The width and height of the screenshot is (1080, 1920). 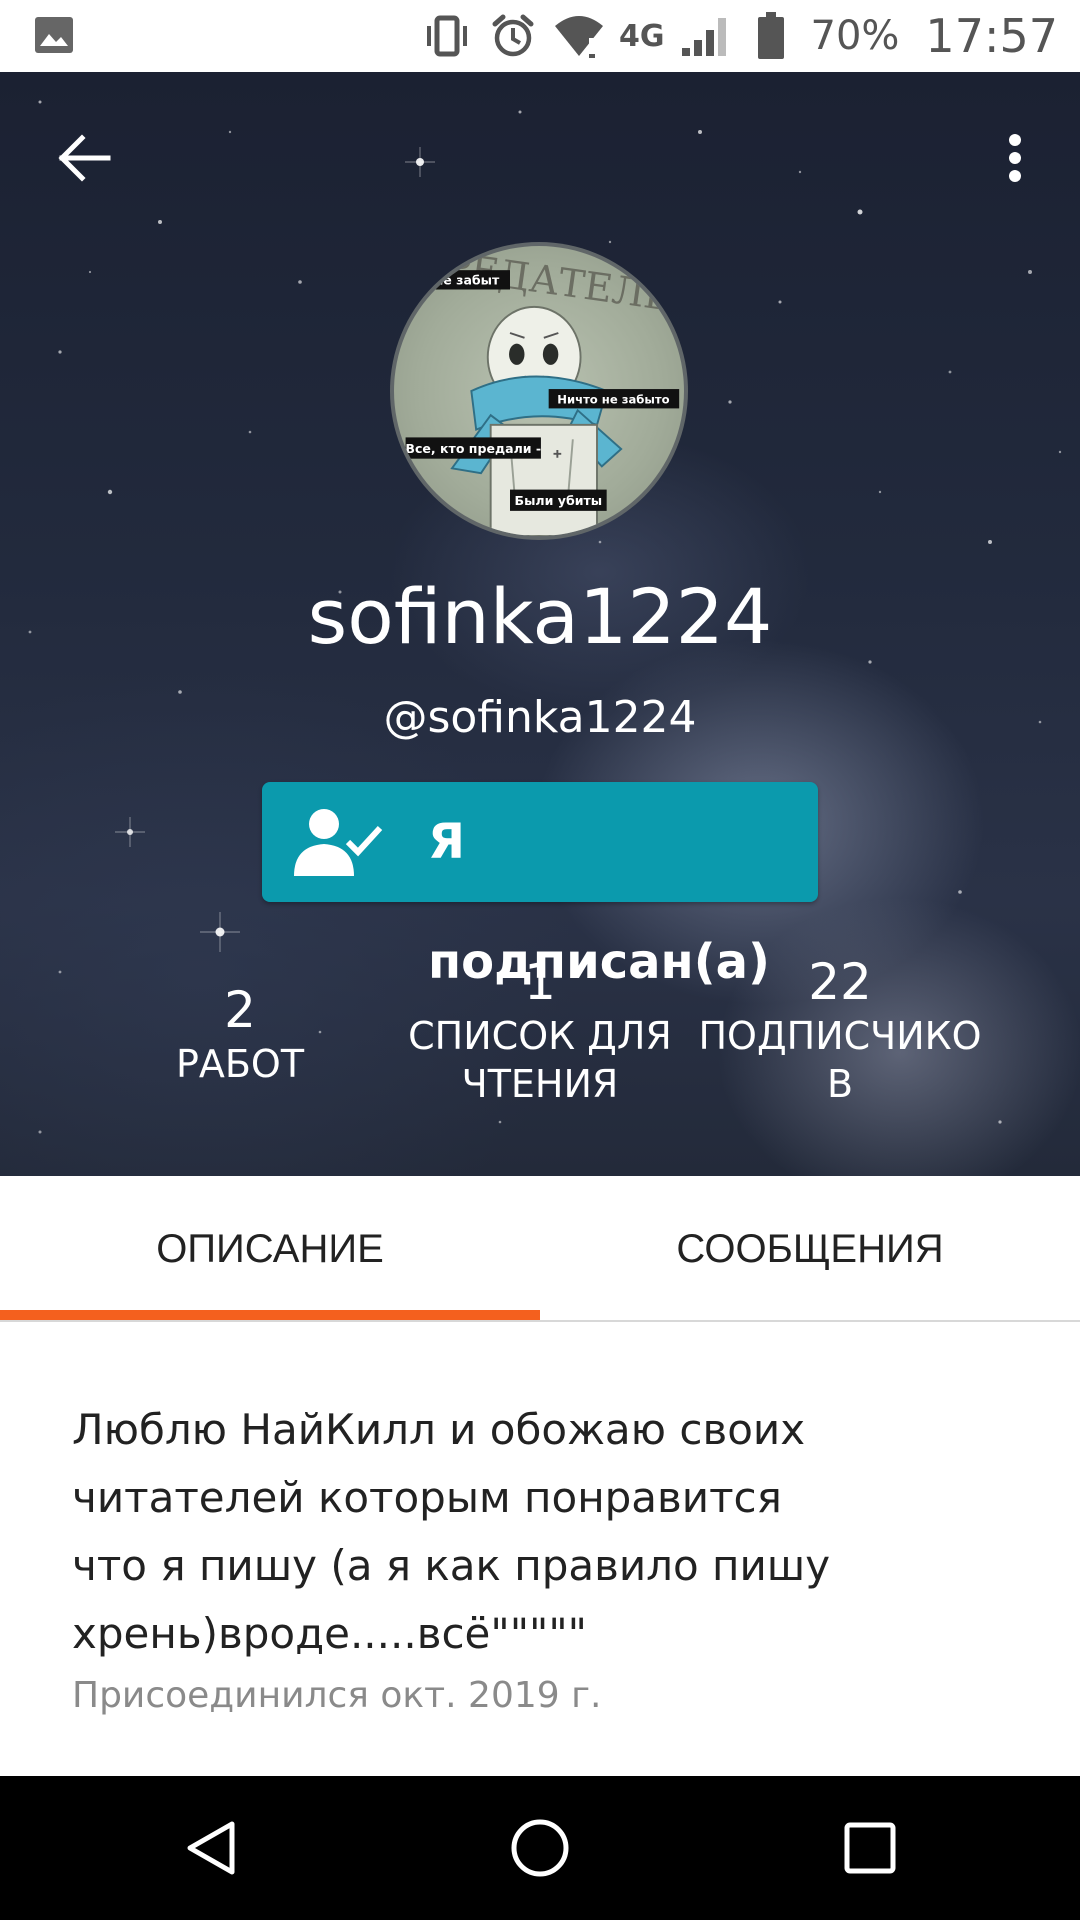 I want to click on nav-recents-button, so click(x=870, y=1848).